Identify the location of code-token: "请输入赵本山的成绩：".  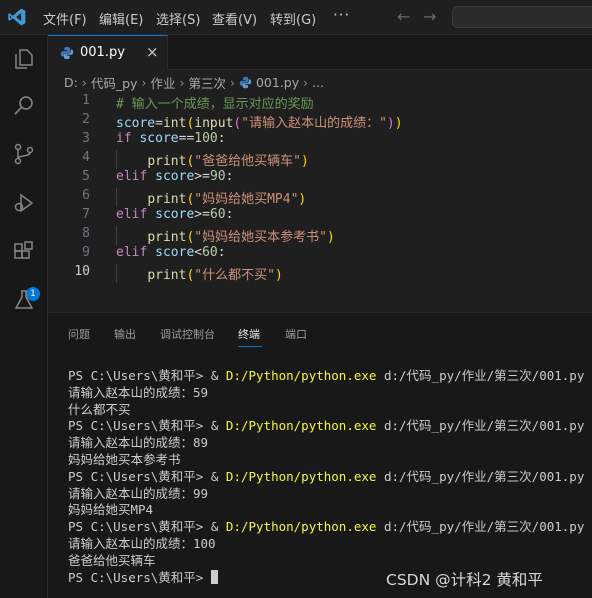
(314, 123).